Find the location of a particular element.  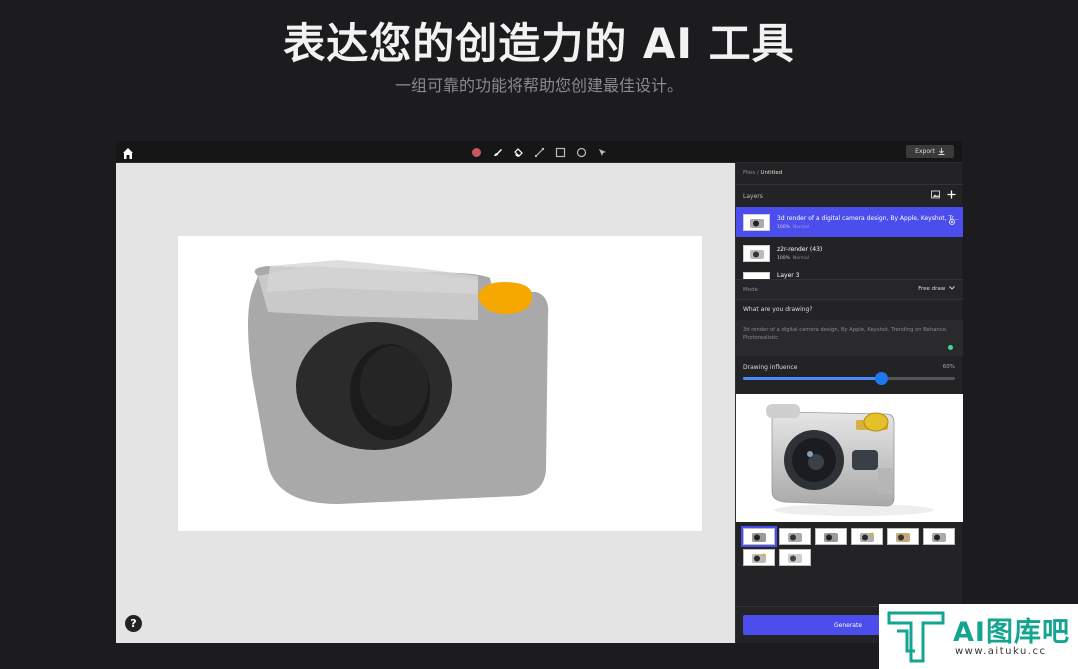

drawing-tools is located at coordinates (539, 152).